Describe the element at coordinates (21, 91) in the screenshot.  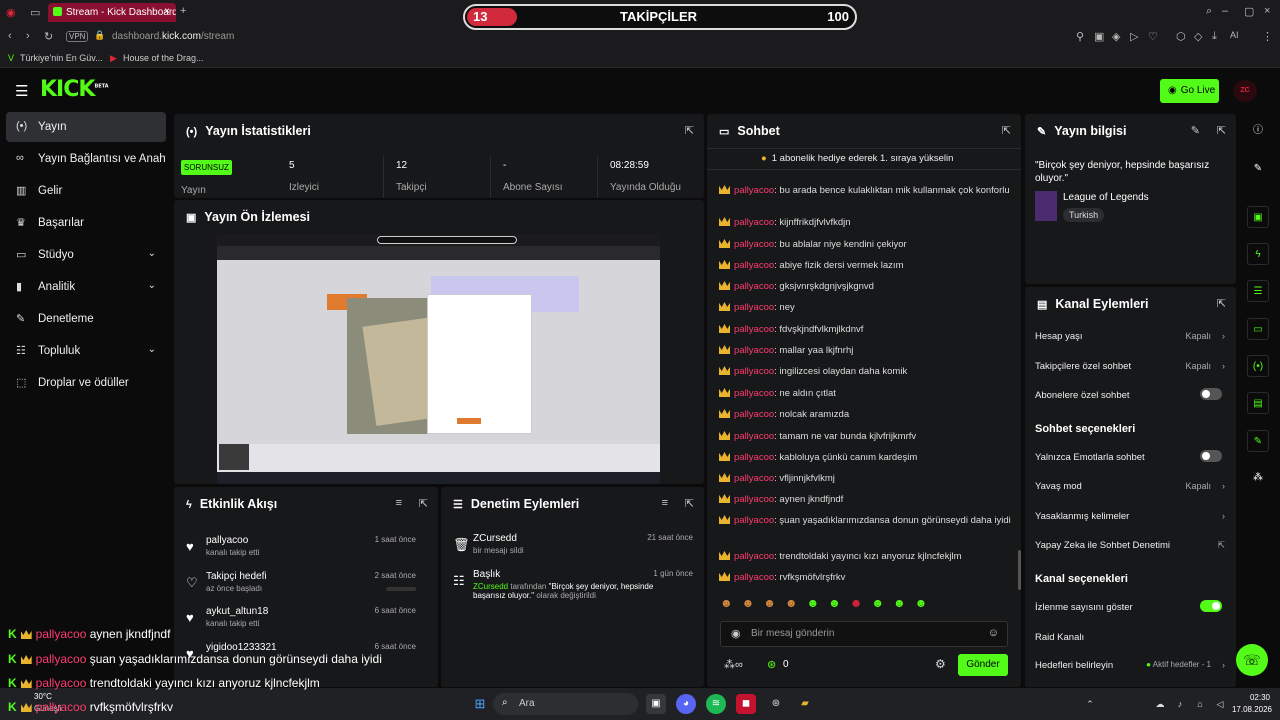
I see `hamburger-menu-icon: ☰` at that location.